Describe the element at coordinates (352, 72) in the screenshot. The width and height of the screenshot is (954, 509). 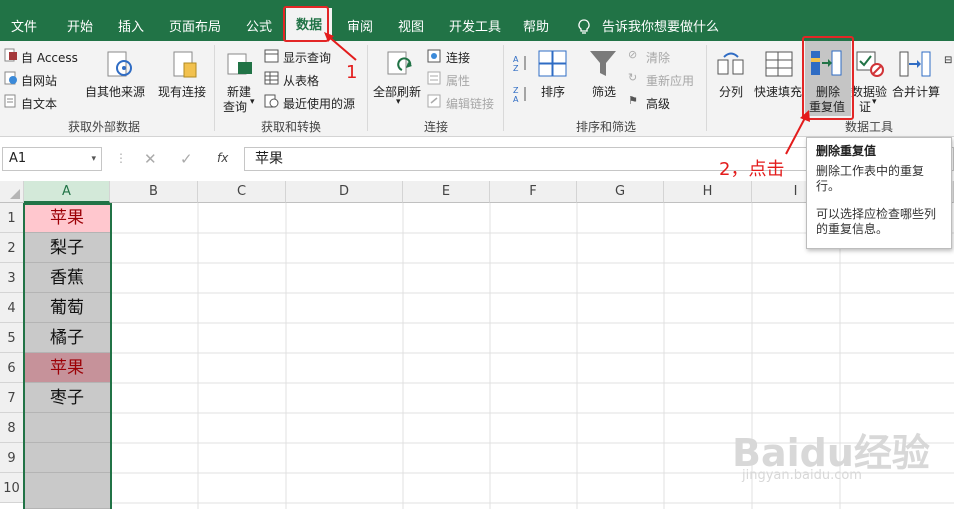
I see `annotation-step-1: 1` at that location.